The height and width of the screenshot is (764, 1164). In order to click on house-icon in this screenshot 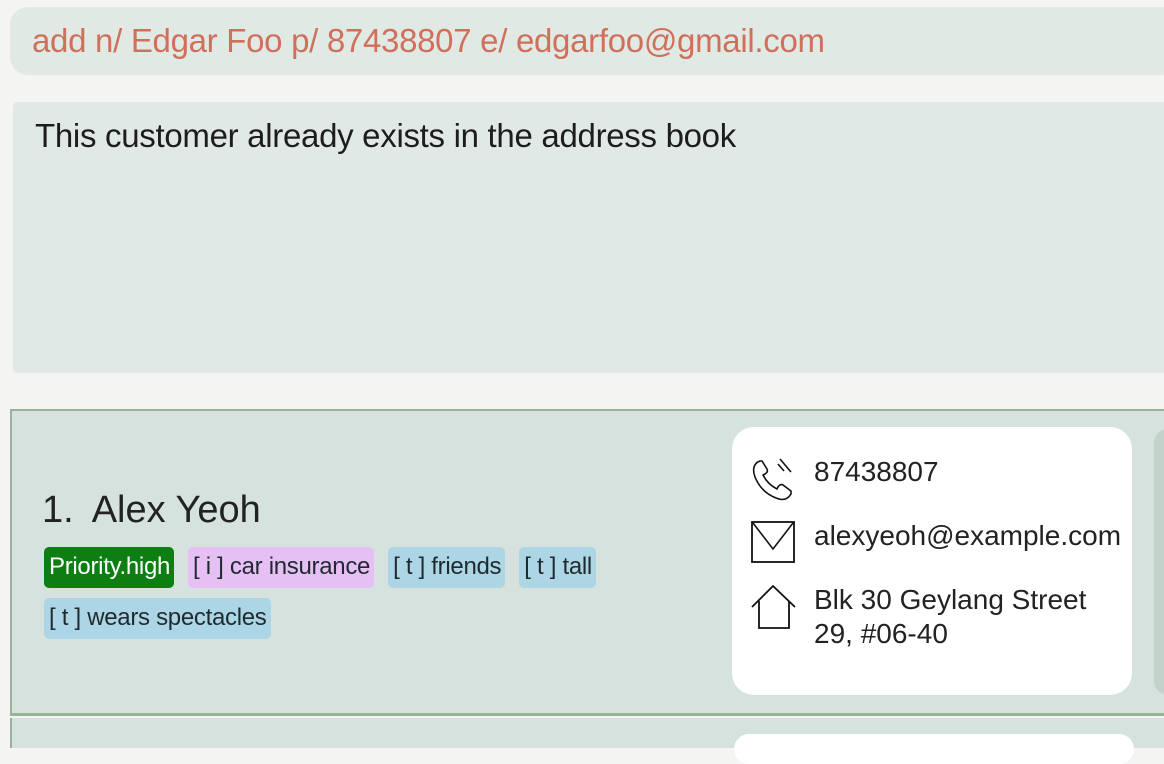, I will do `click(774, 607)`.